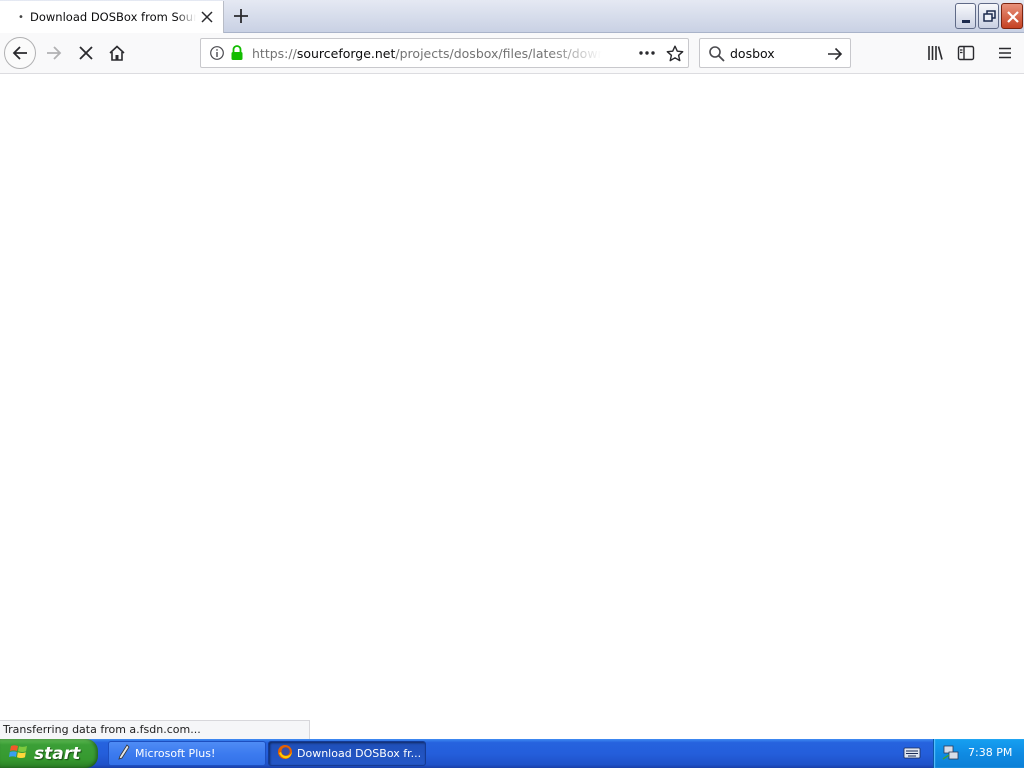  Describe the element at coordinates (124, 753) in the screenshot. I see `pen-icon` at that location.